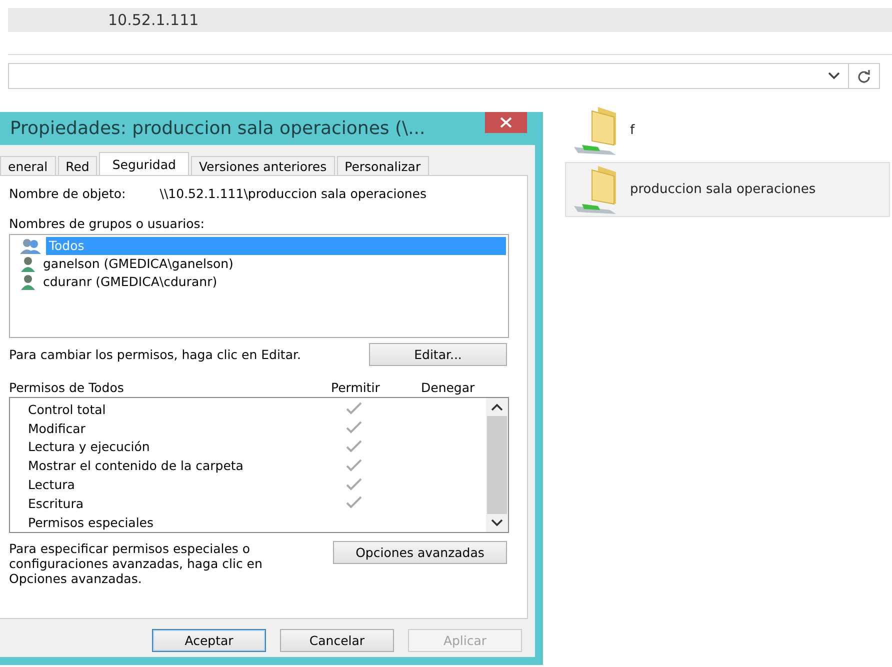 This screenshot has height=667, width=892. I want to click on advanced-options-button: Opciones avanzadas, so click(420, 552).